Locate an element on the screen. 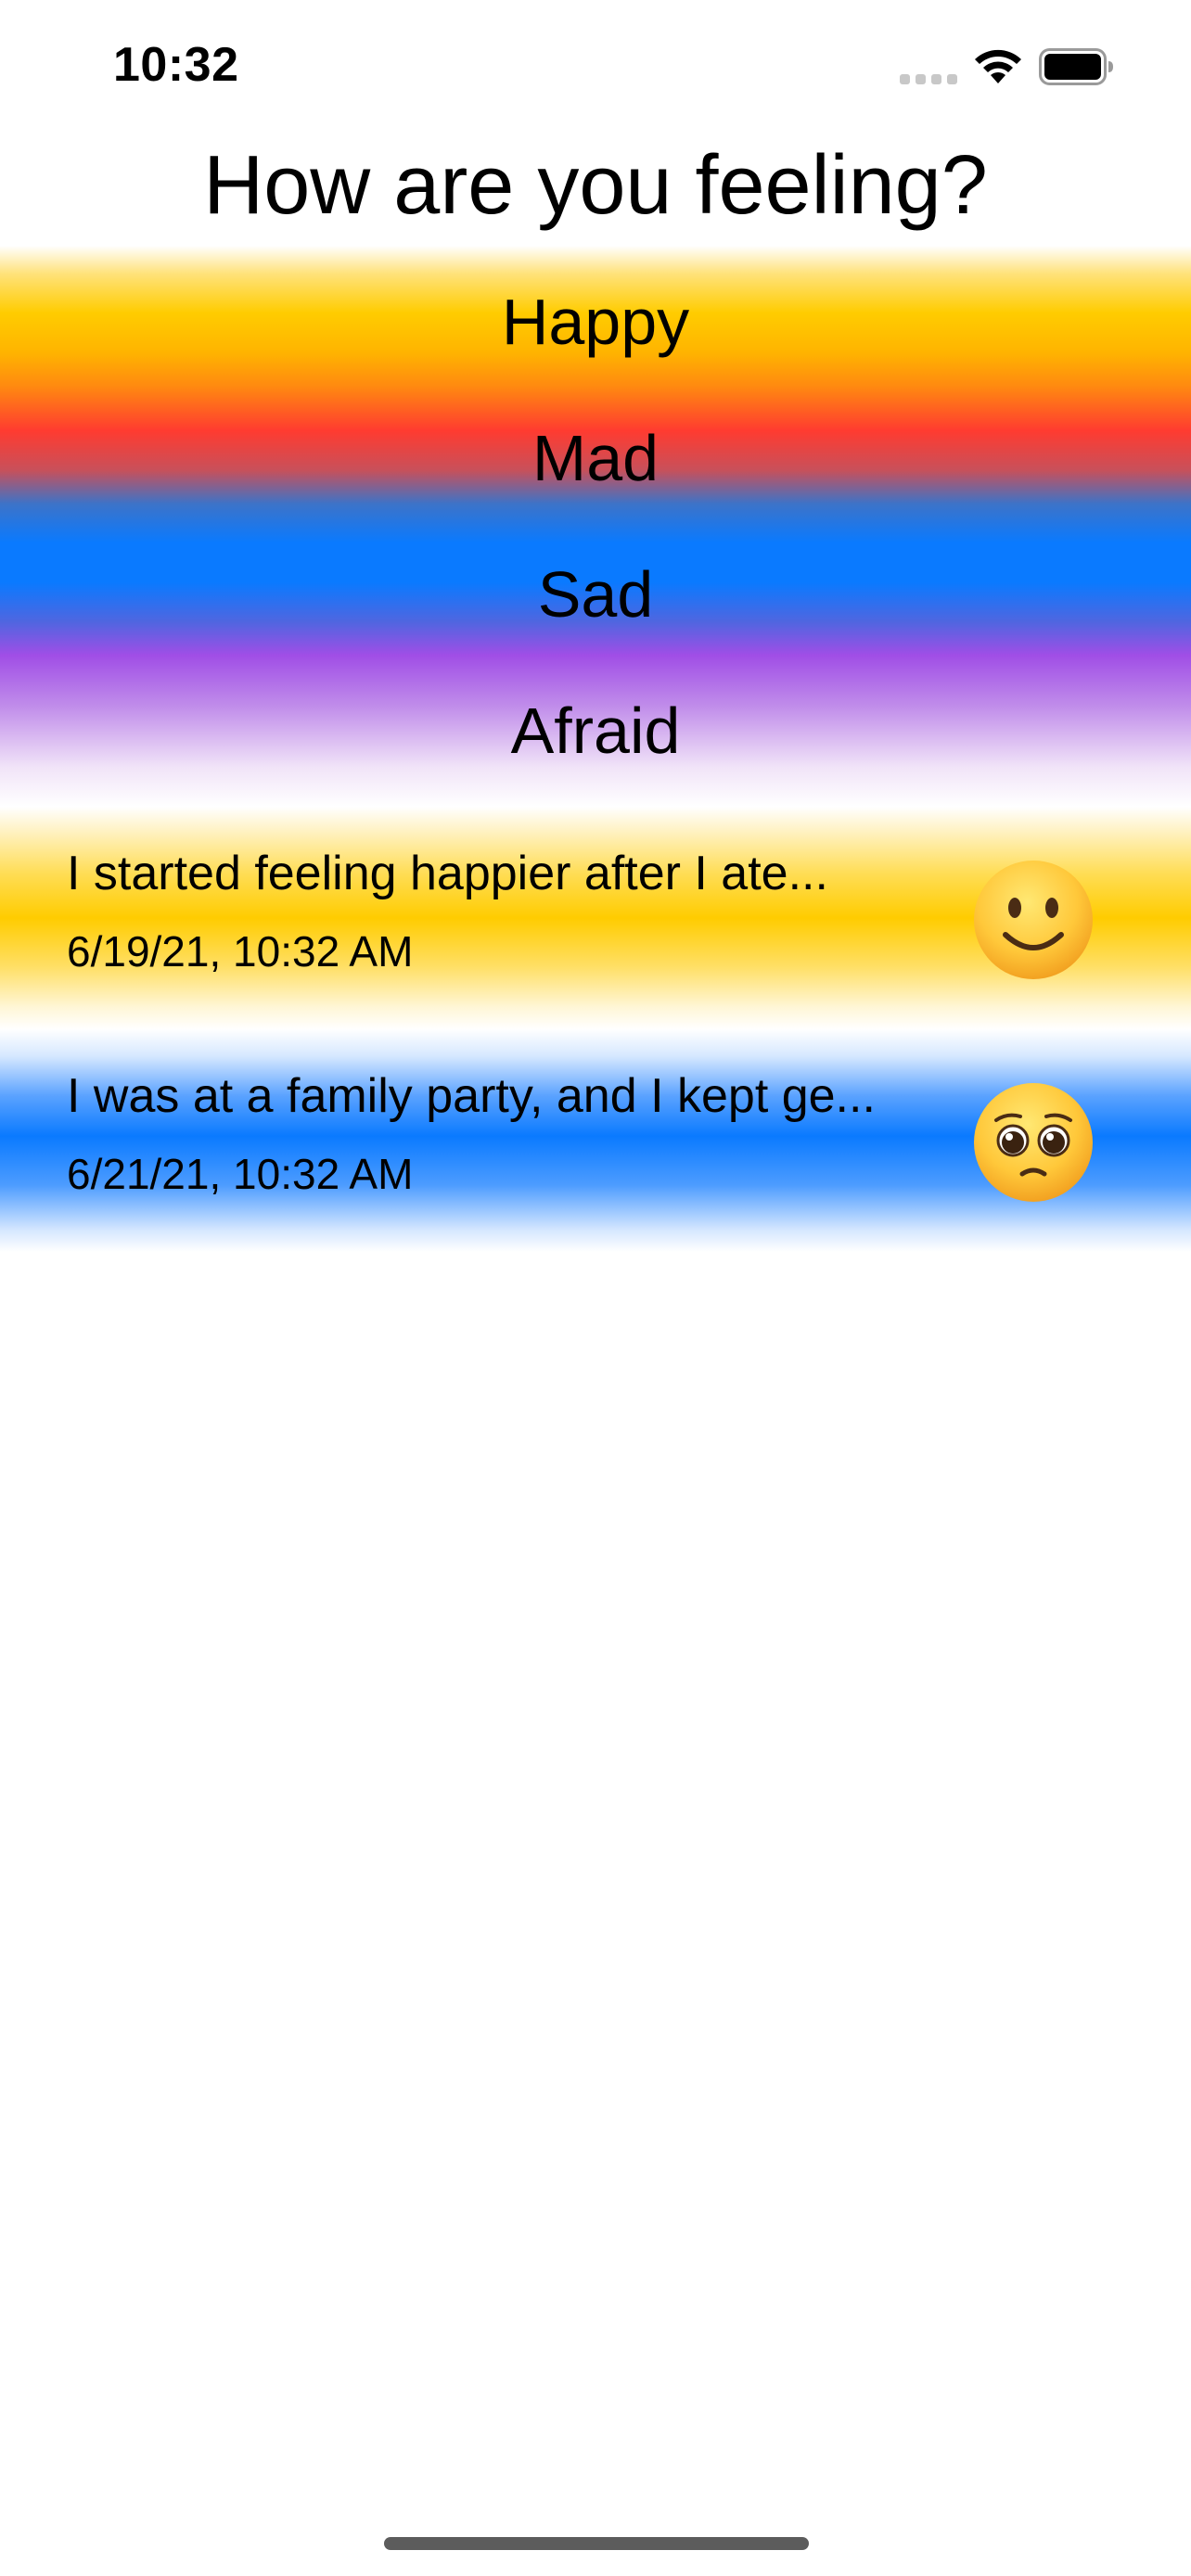 This screenshot has width=1191, height=2576. home-indicator is located at coordinates (597, 2543).